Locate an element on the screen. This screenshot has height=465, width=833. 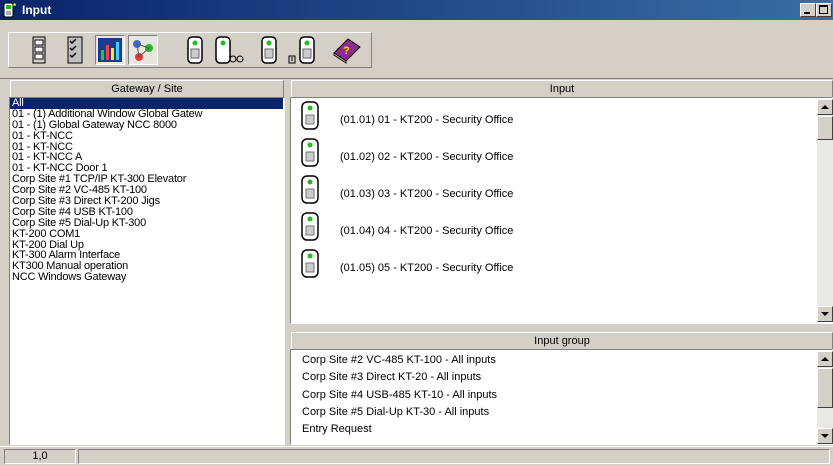
input-header: Input is located at coordinates (562, 89).